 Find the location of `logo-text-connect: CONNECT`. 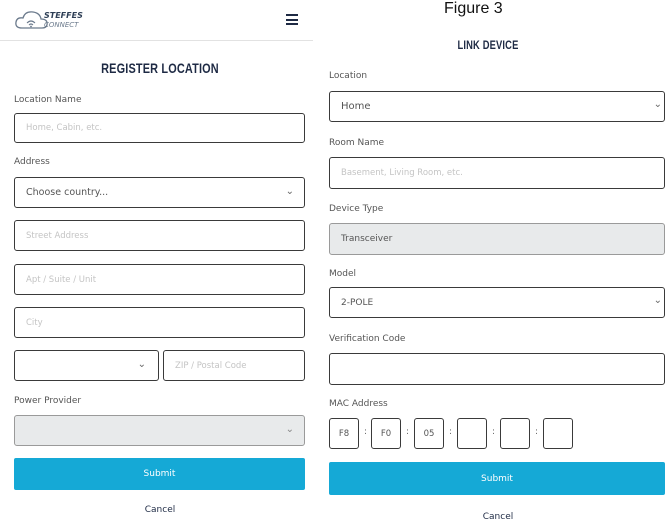

logo-text-connect: CONNECT is located at coordinates (61, 25).